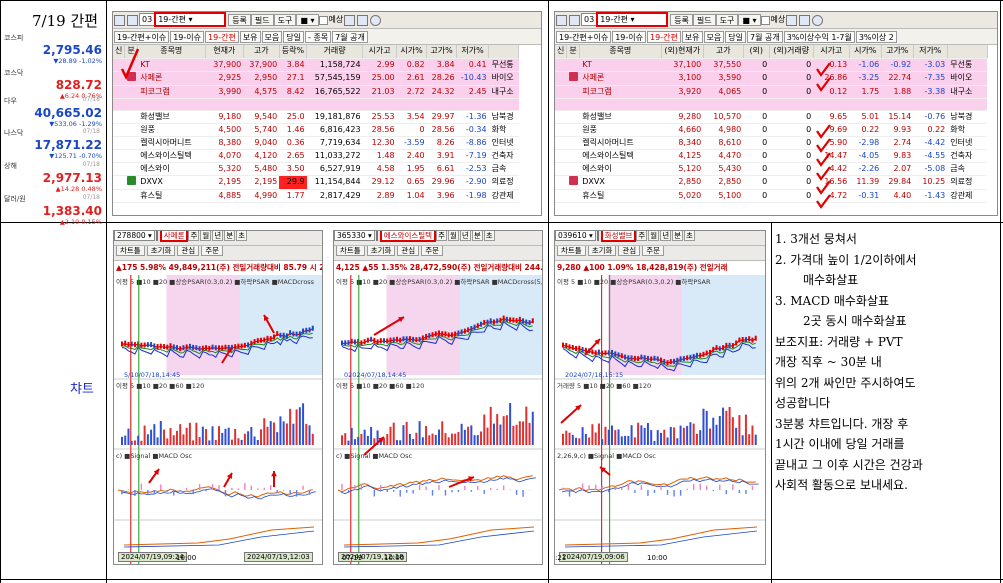  What do you see at coordinates (771, 182) in the screenshot?
I see `table-row: DXVX 2,850 2,850 0 0 16.56 11.39 29.84 10.25 의료정` at bounding box center [771, 182].